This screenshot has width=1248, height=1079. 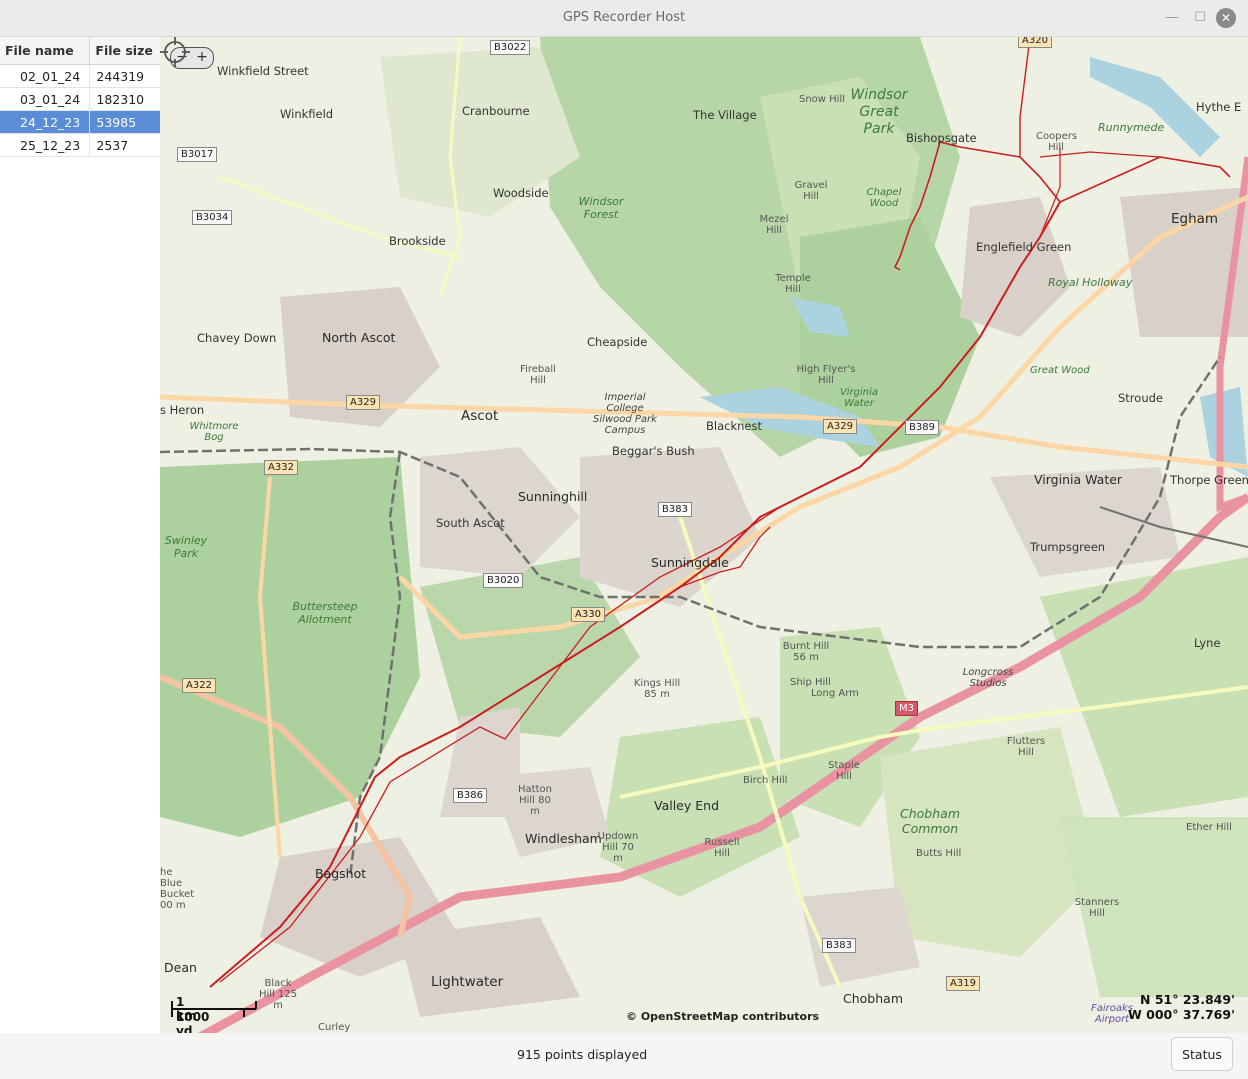 I want to click on map-label: Sunningdale, so click(x=690, y=562).